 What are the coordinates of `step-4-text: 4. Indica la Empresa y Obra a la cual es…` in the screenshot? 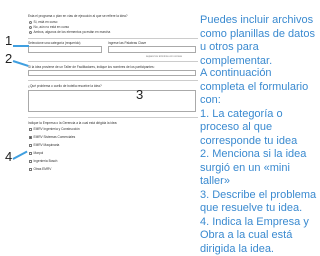 It's located at (259, 236).